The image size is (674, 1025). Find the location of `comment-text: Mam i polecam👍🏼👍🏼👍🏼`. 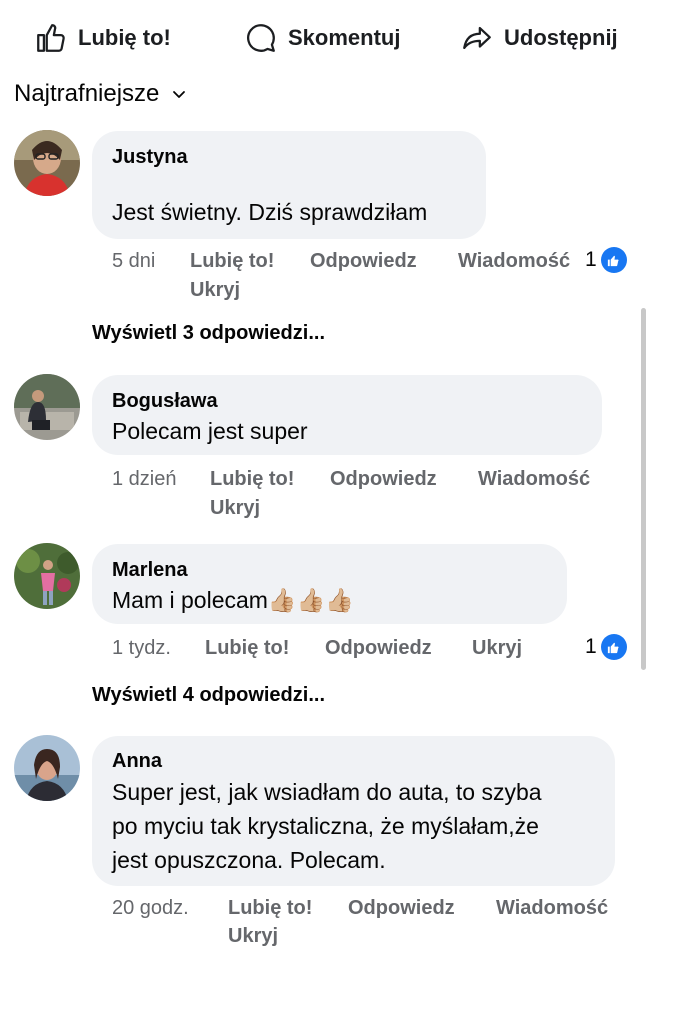

comment-text: Mam i polecam👍🏼👍🏼👍🏼 is located at coordinates (233, 600).